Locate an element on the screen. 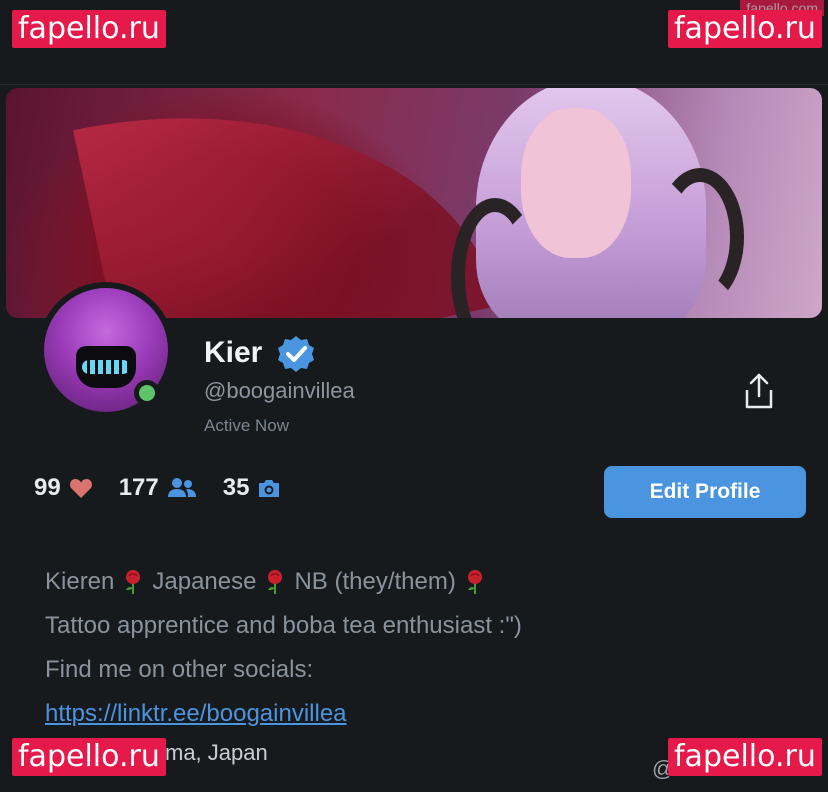 This screenshot has height=792, width=828. photos-count: 35 is located at coordinates (236, 487).